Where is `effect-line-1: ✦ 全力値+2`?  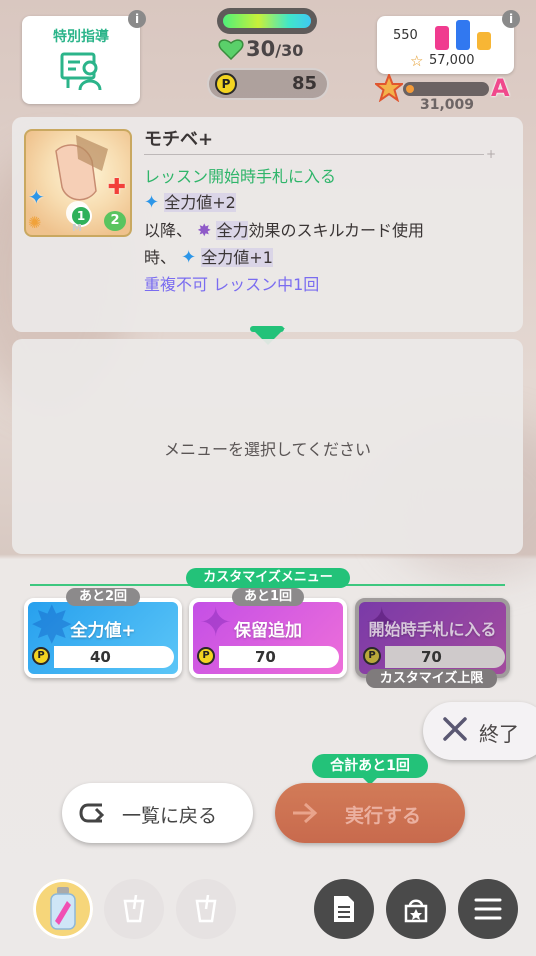
effect-line-1: ✦ 全力値+2 is located at coordinates (190, 201).